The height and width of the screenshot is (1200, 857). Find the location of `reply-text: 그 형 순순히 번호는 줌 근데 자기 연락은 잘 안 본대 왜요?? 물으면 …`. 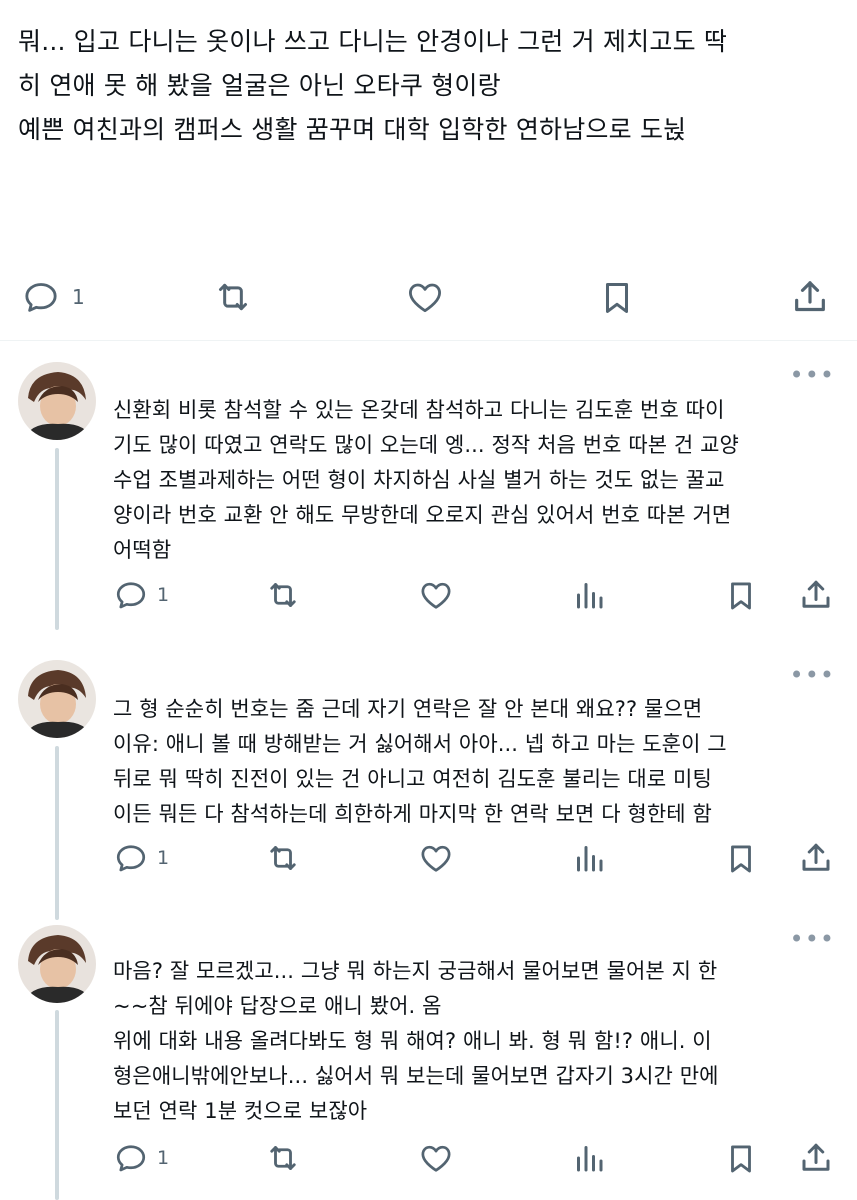

reply-text: 그 형 순순히 번호는 줌 근데 자기 연락은 잘 안 본대 왜요?? 물으면 … is located at coordinates (420, 761).